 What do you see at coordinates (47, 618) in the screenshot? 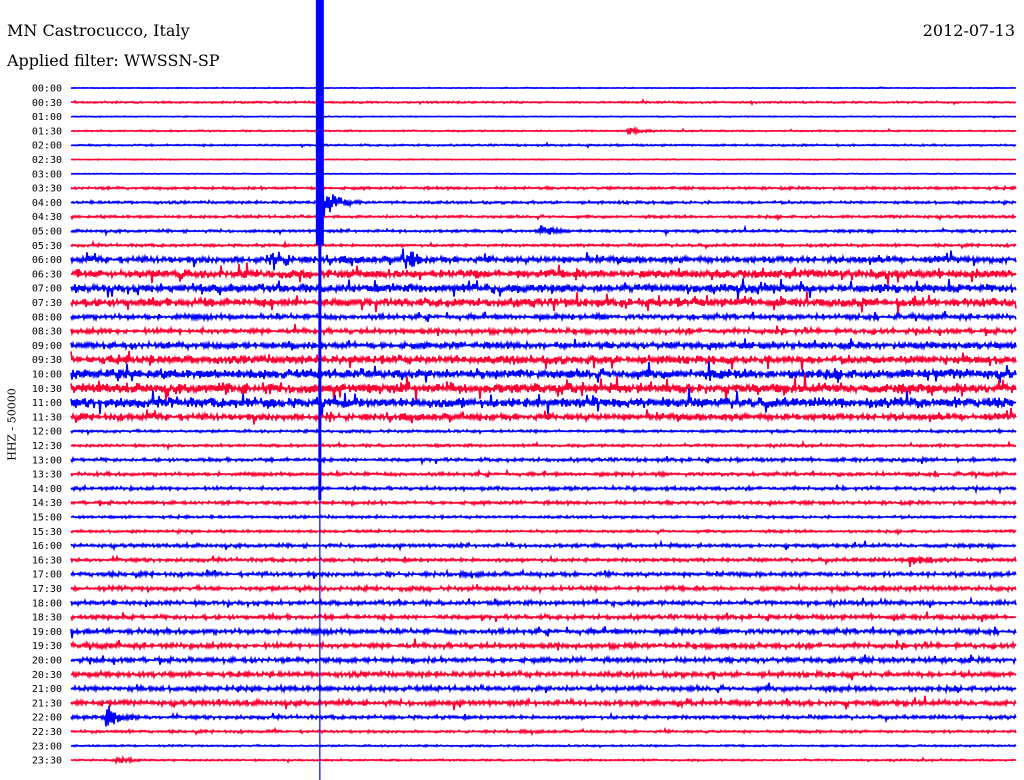
I see `row-time-label: 18:30` at bounding box center [47, 618].